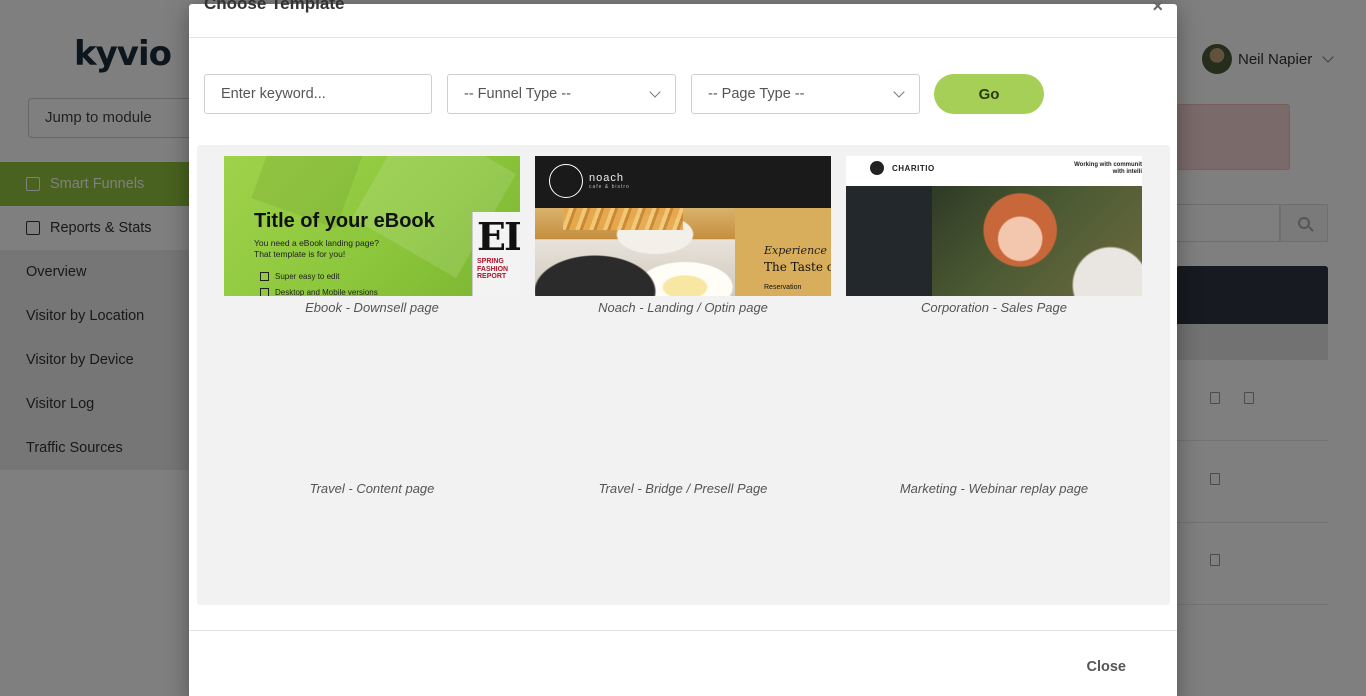 Image resolution: width=1366 pixels, height=696 pixels. I want to click on page-type-select: -- Page Type --, so click(805, 94).